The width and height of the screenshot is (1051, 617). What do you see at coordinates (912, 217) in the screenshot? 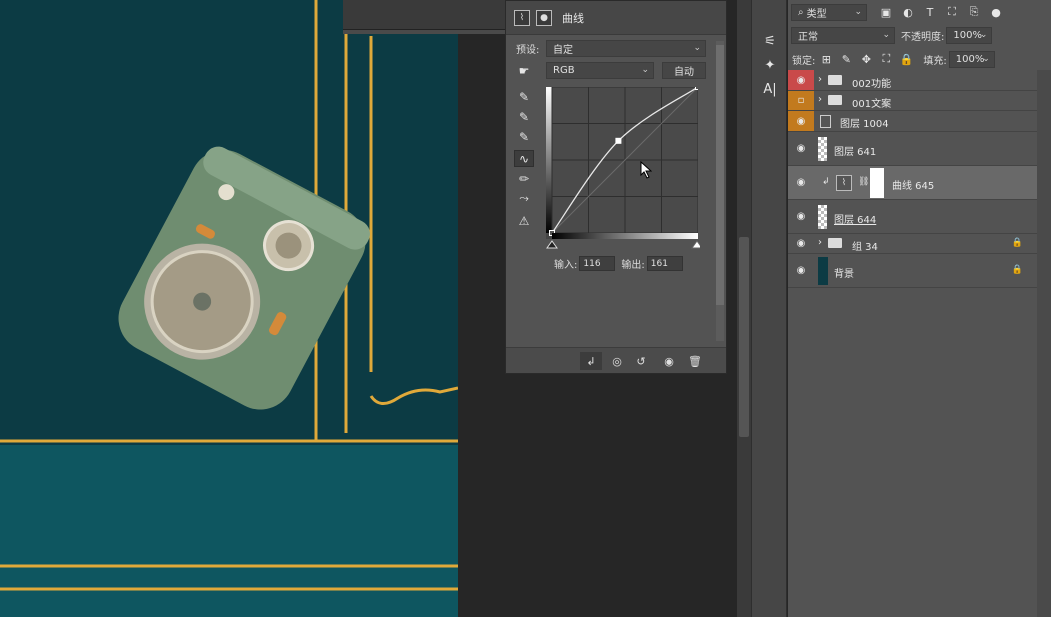
I see `layer-row-644: ◉ 图层 644` at bounding box center [912, 217].